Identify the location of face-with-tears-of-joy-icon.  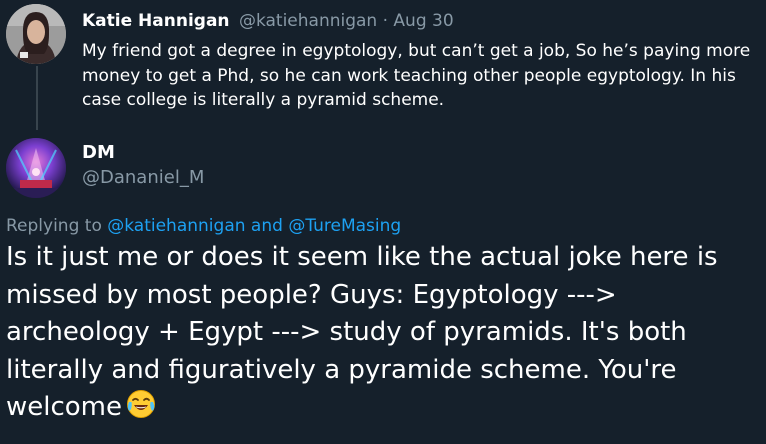
(141, 410).